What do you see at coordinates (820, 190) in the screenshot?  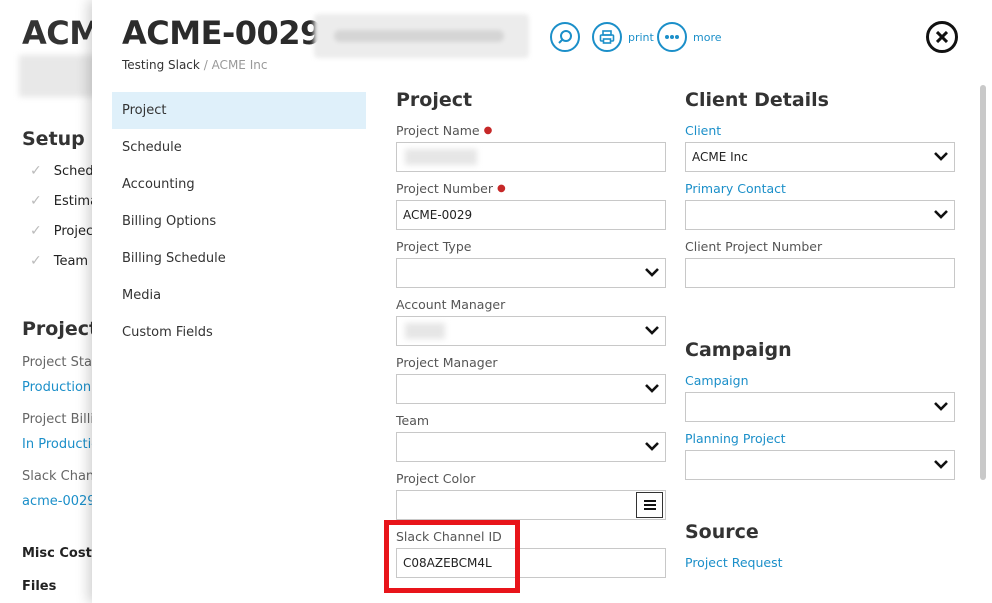 I see `primary-contact-link: Primary Contact` at bounding box center [820, 190].